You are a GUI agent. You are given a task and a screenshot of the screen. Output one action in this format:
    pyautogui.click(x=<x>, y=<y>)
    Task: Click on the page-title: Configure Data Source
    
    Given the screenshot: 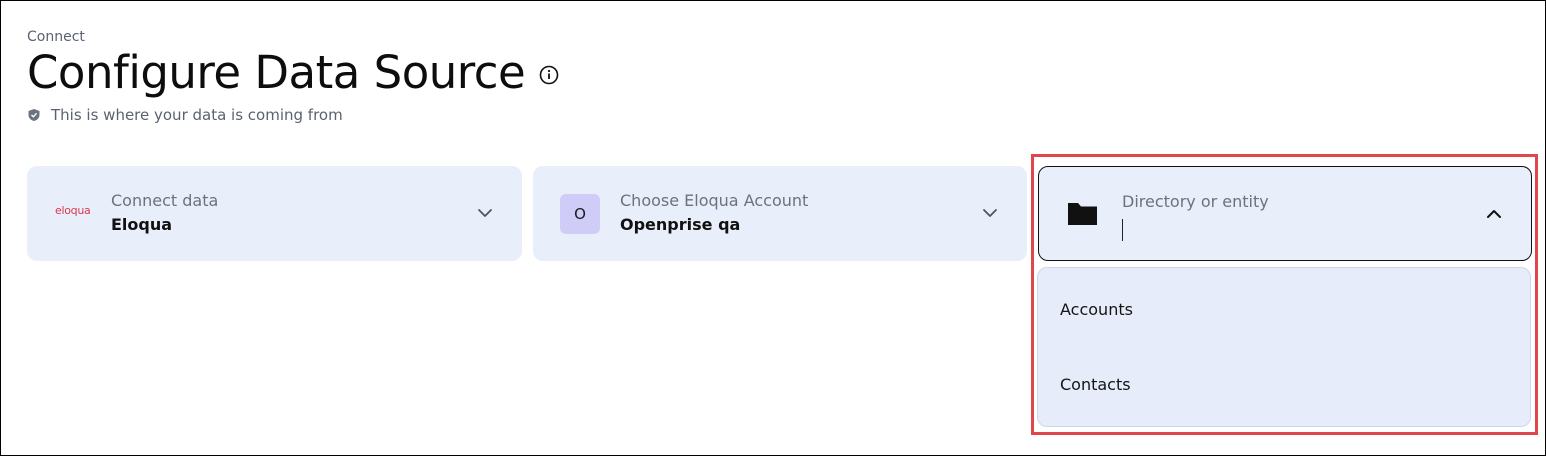 What is the action you would take?
    pyautogui.click(x=276, y=72)
    